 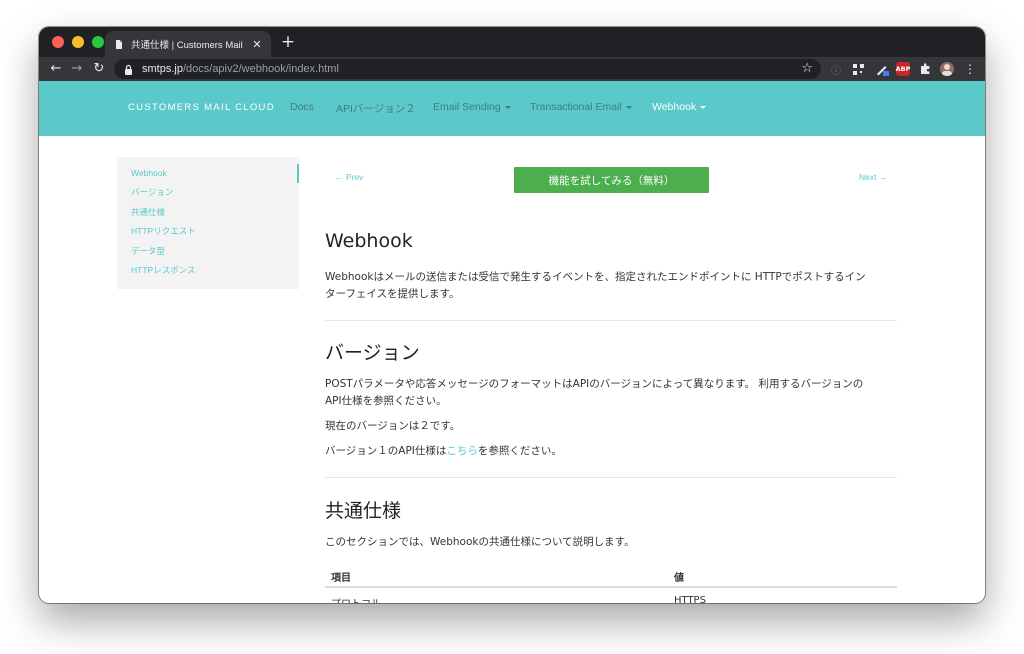 What do you see at coordinates (467, 107) in the screenshot?
I see `nav-item-label: Email Sending` at bounding box center [467, 107].